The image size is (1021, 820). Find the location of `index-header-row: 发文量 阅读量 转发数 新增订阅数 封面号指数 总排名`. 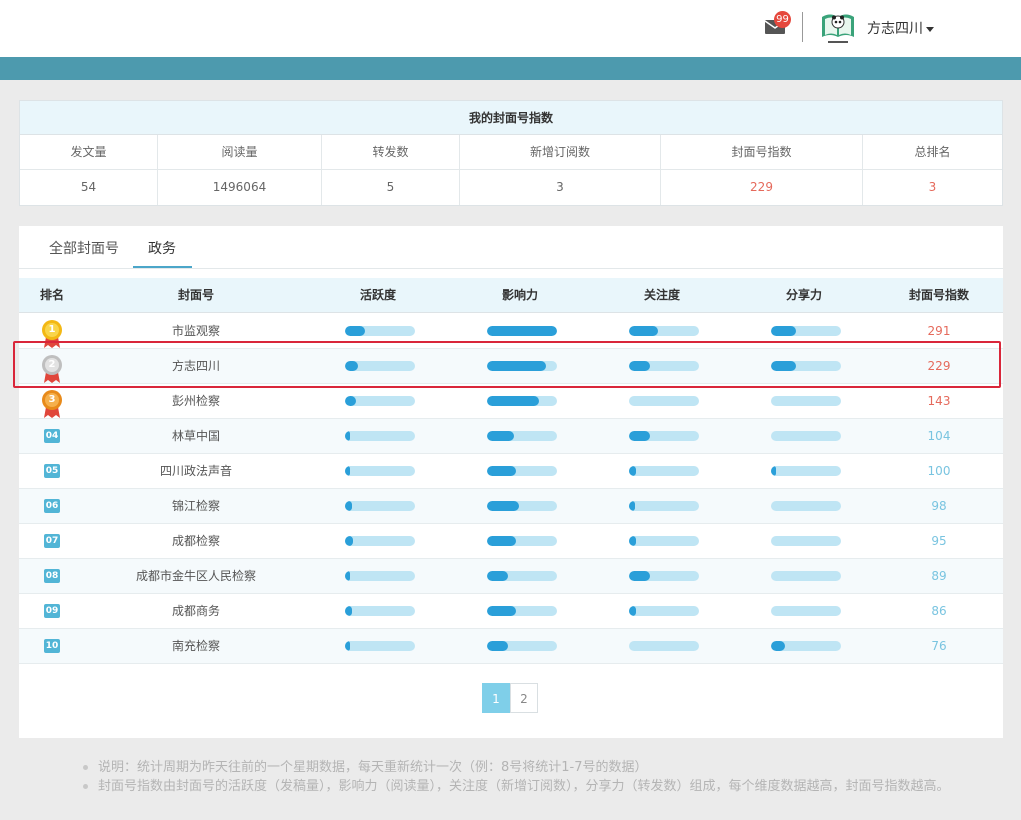

index-header-row: 发文量 阅读量 转发数 新增订阅数 封面号指数 总排名 is located at coordinates (511, 152).